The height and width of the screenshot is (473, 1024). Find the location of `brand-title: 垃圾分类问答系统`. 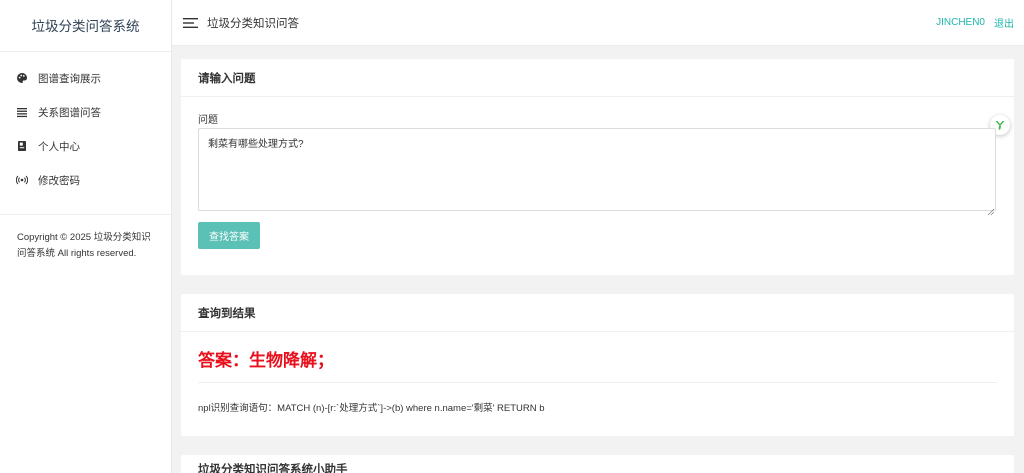

brand-title: 垃圾分类问答系统 is located at coordinates (85, 26).